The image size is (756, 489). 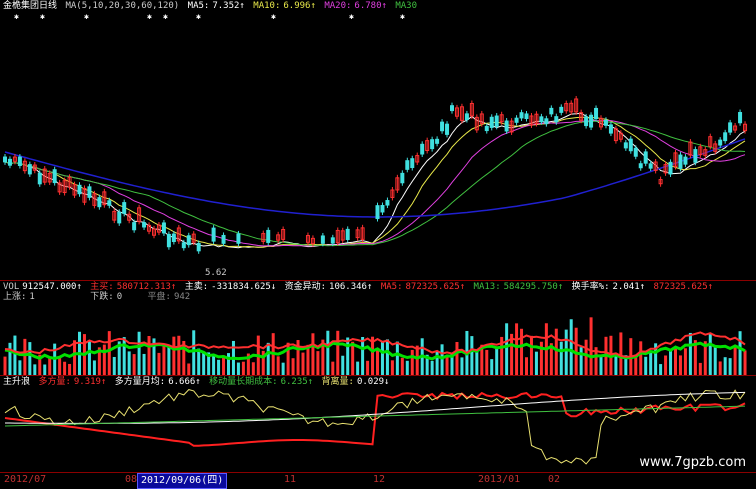 I want to click on vol-ma13-value: 584295.750↑, so click(x=533, y=287).